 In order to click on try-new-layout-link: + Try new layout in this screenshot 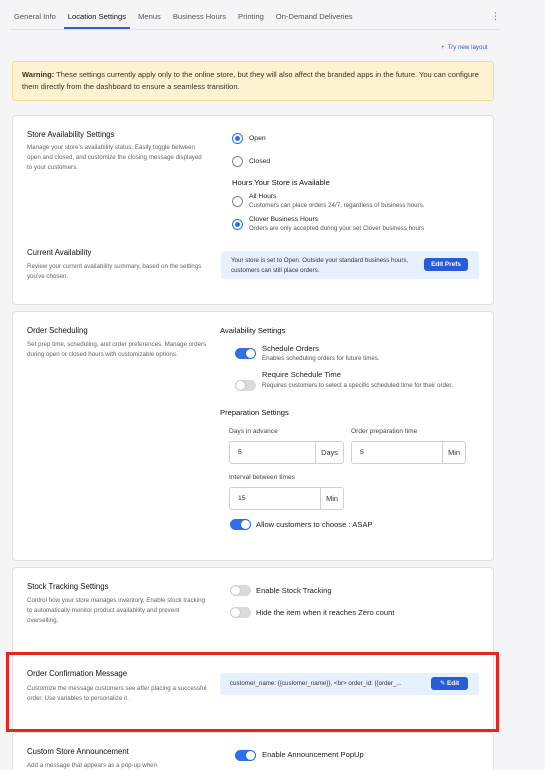, I will do `click(464, 47)`.